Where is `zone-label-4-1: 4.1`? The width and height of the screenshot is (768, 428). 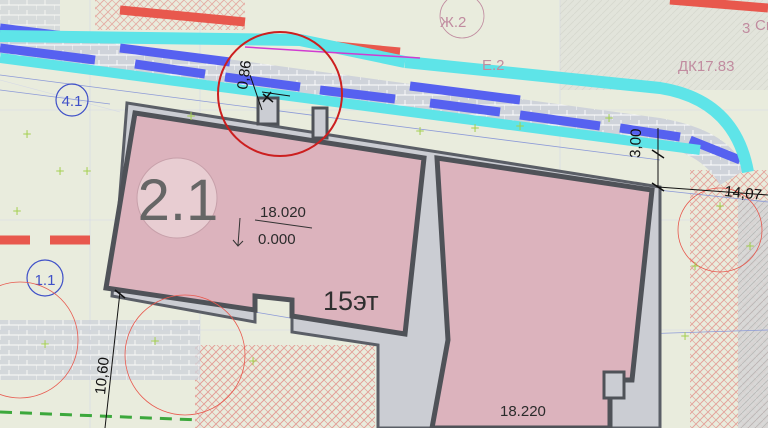
zone-label-4-1: 4.1 is located at coordinates (72, 101).